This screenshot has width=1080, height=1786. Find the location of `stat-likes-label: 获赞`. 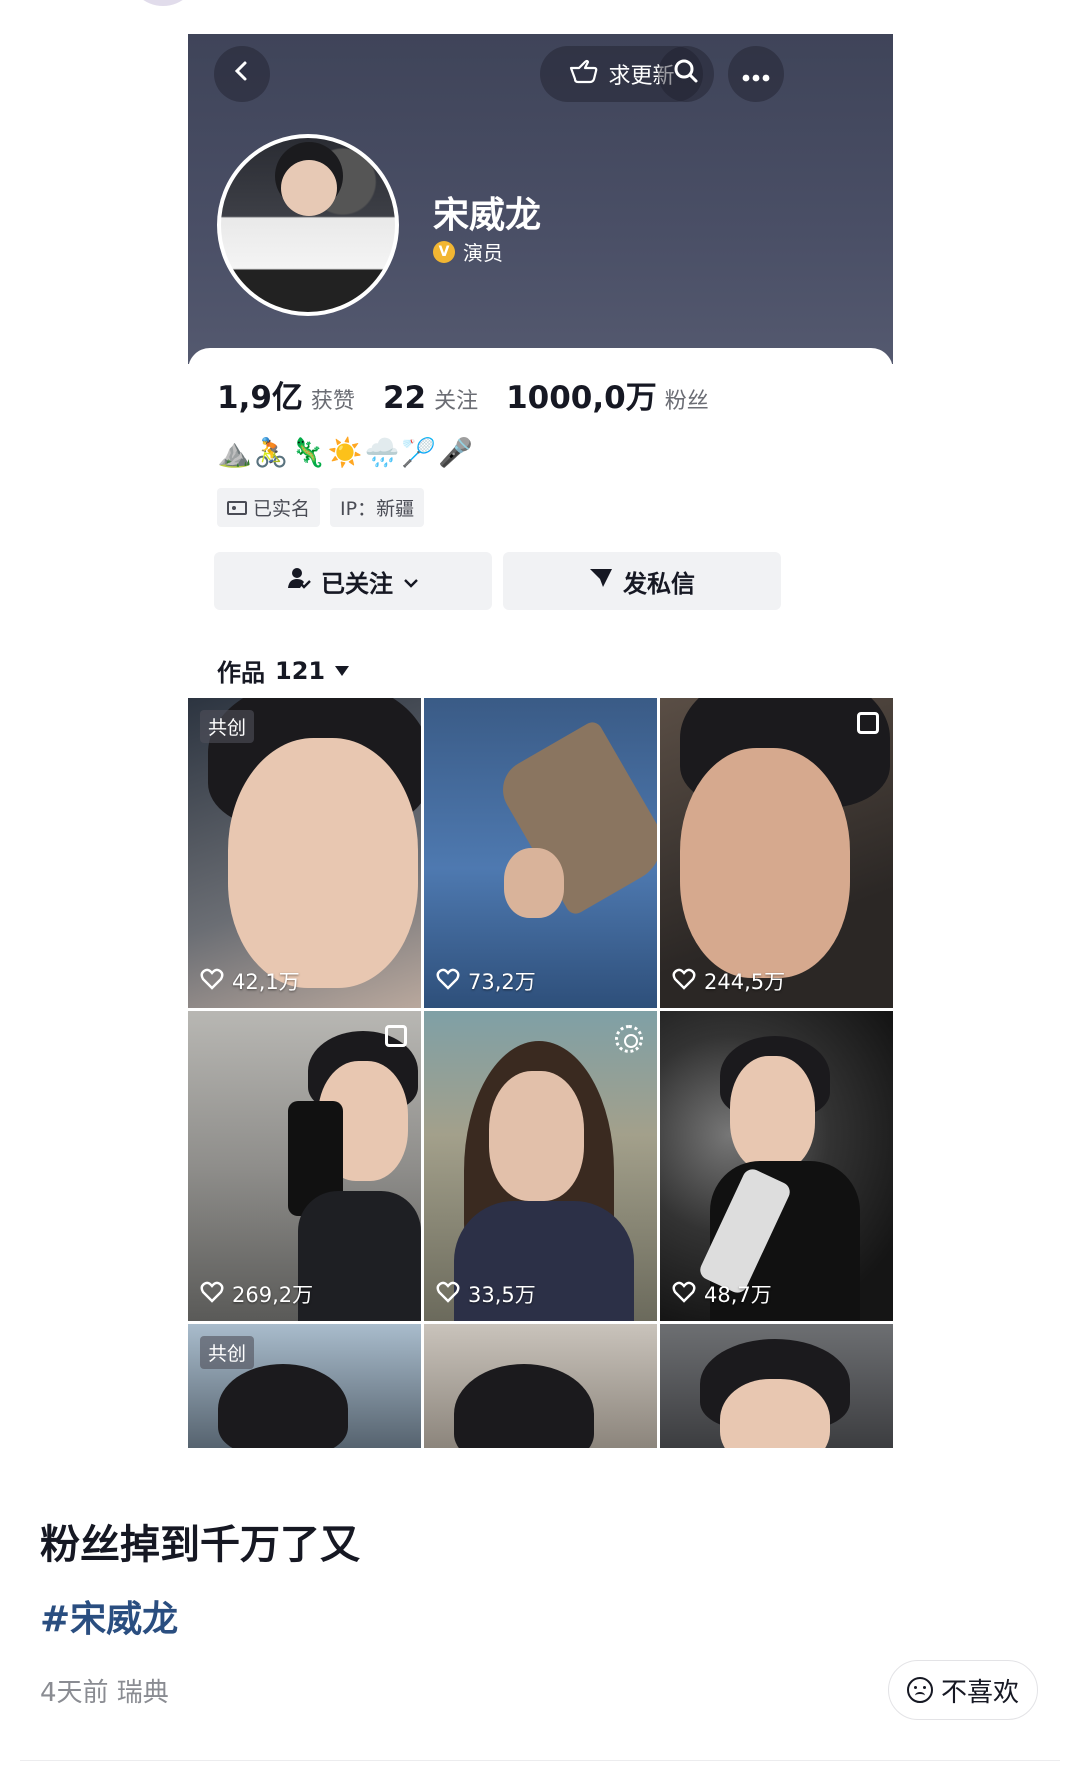

stat-likes-label: 获赞 is located at coordinates (332, 401).